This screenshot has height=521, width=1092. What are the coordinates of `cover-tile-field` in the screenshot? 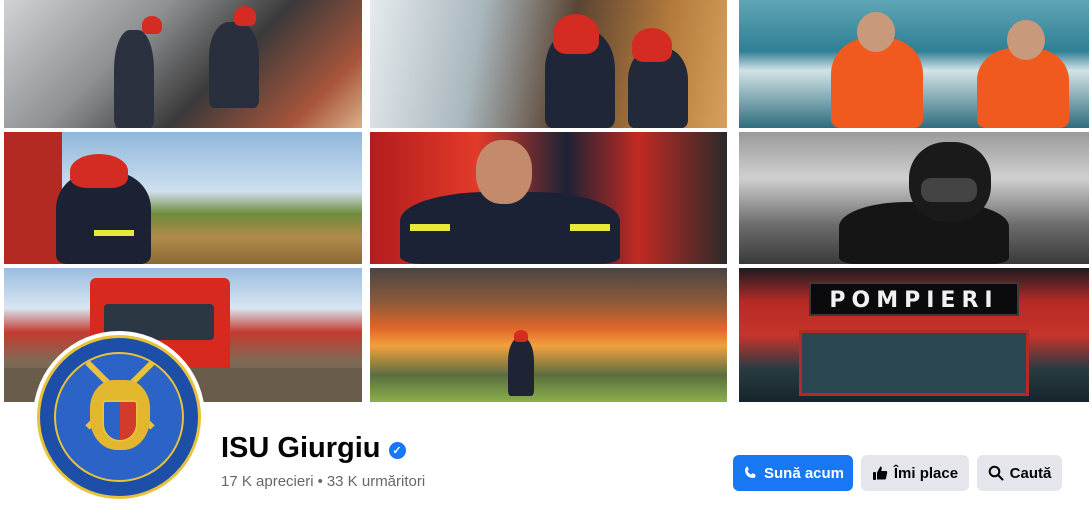 It's located at (183, 198).